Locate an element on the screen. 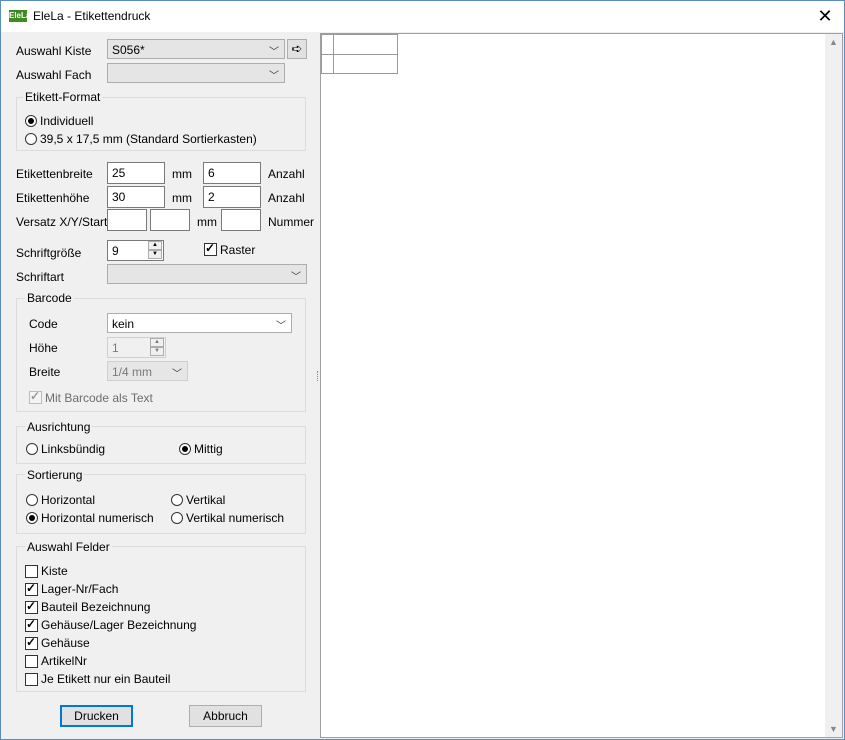 This screenshot has width=845, height=740. hoehe-unit: mm is located at coordinates (182, 198).